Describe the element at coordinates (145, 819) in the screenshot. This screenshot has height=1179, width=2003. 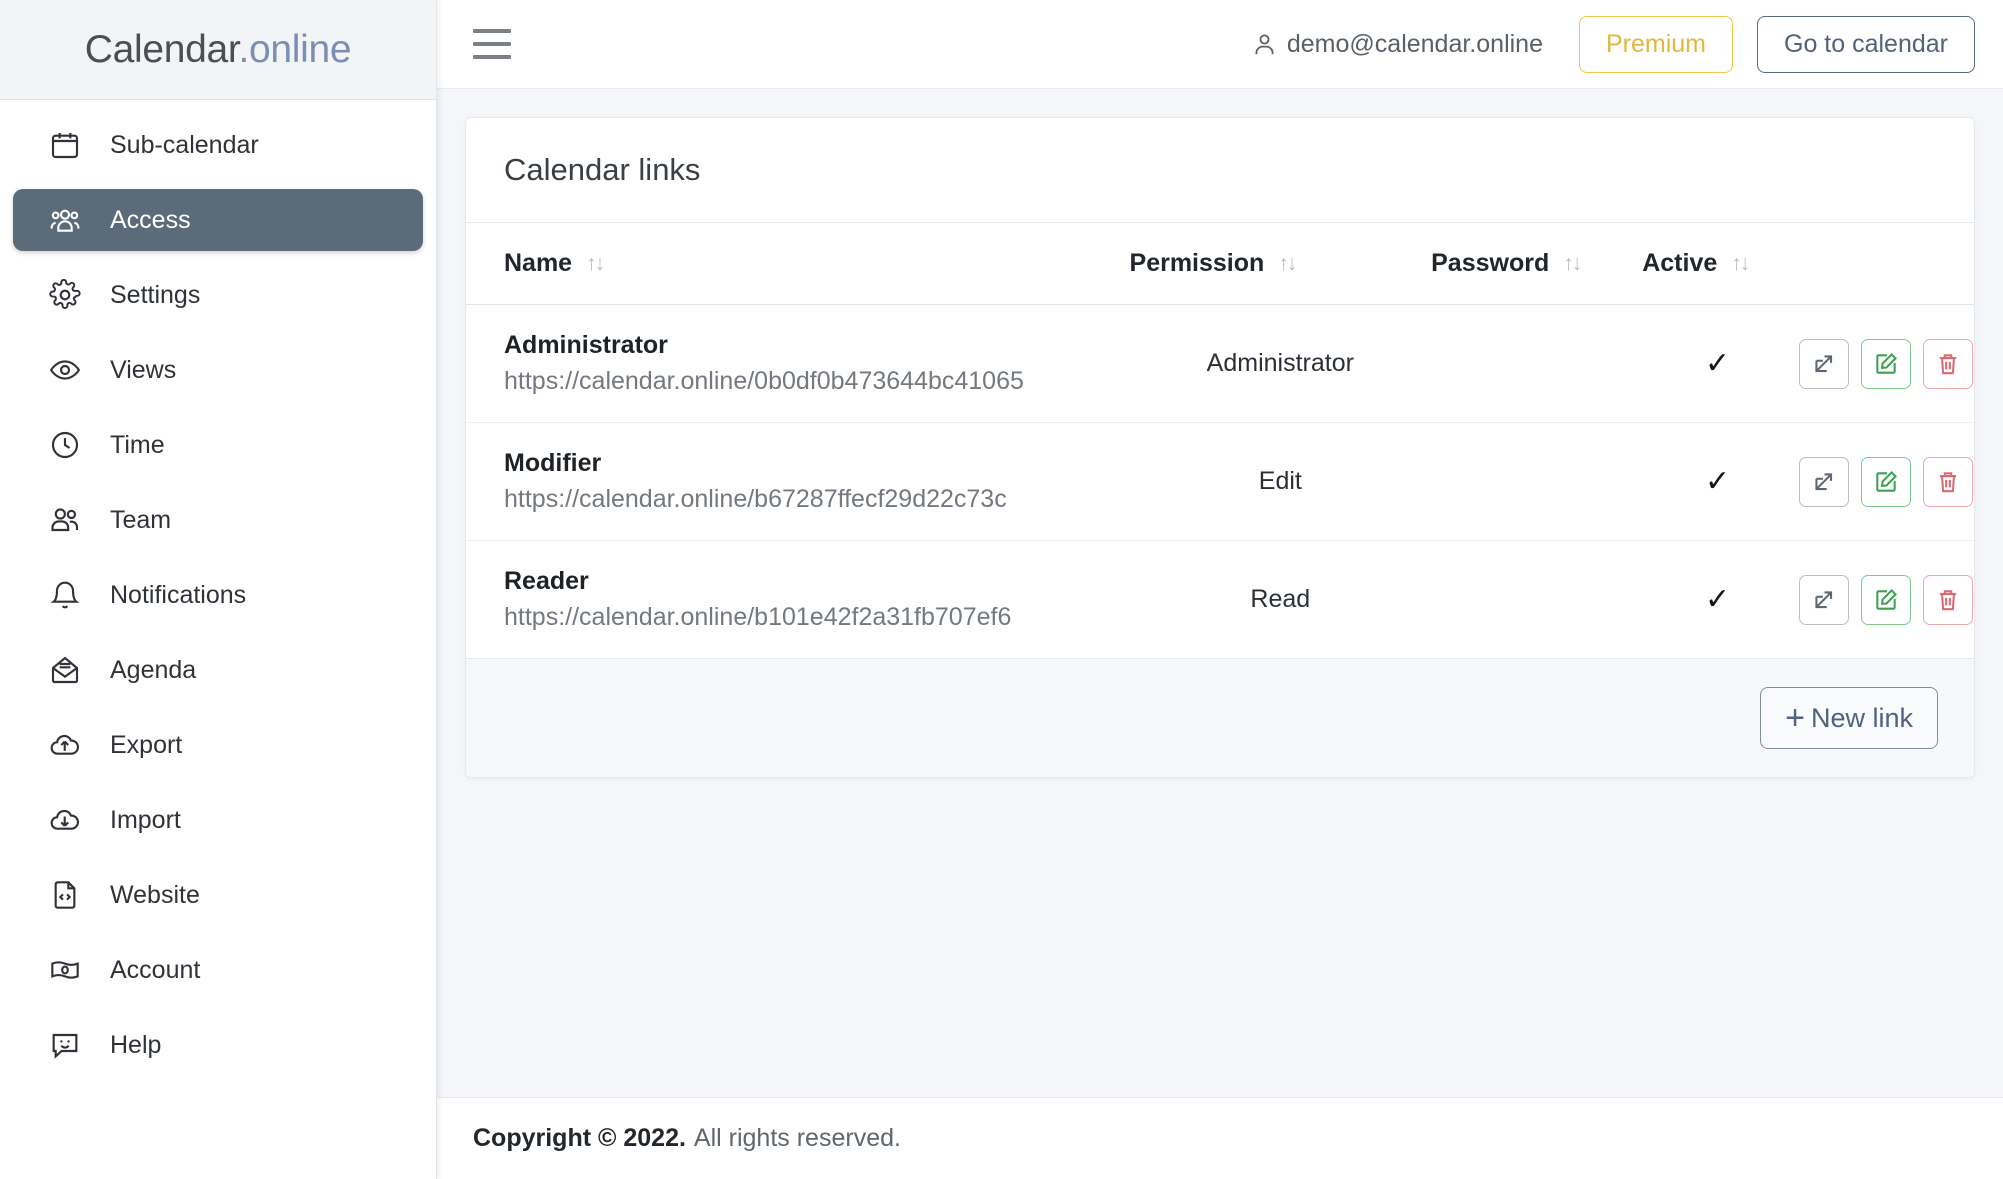
I see `sidebar-item-label: Import` at that location.